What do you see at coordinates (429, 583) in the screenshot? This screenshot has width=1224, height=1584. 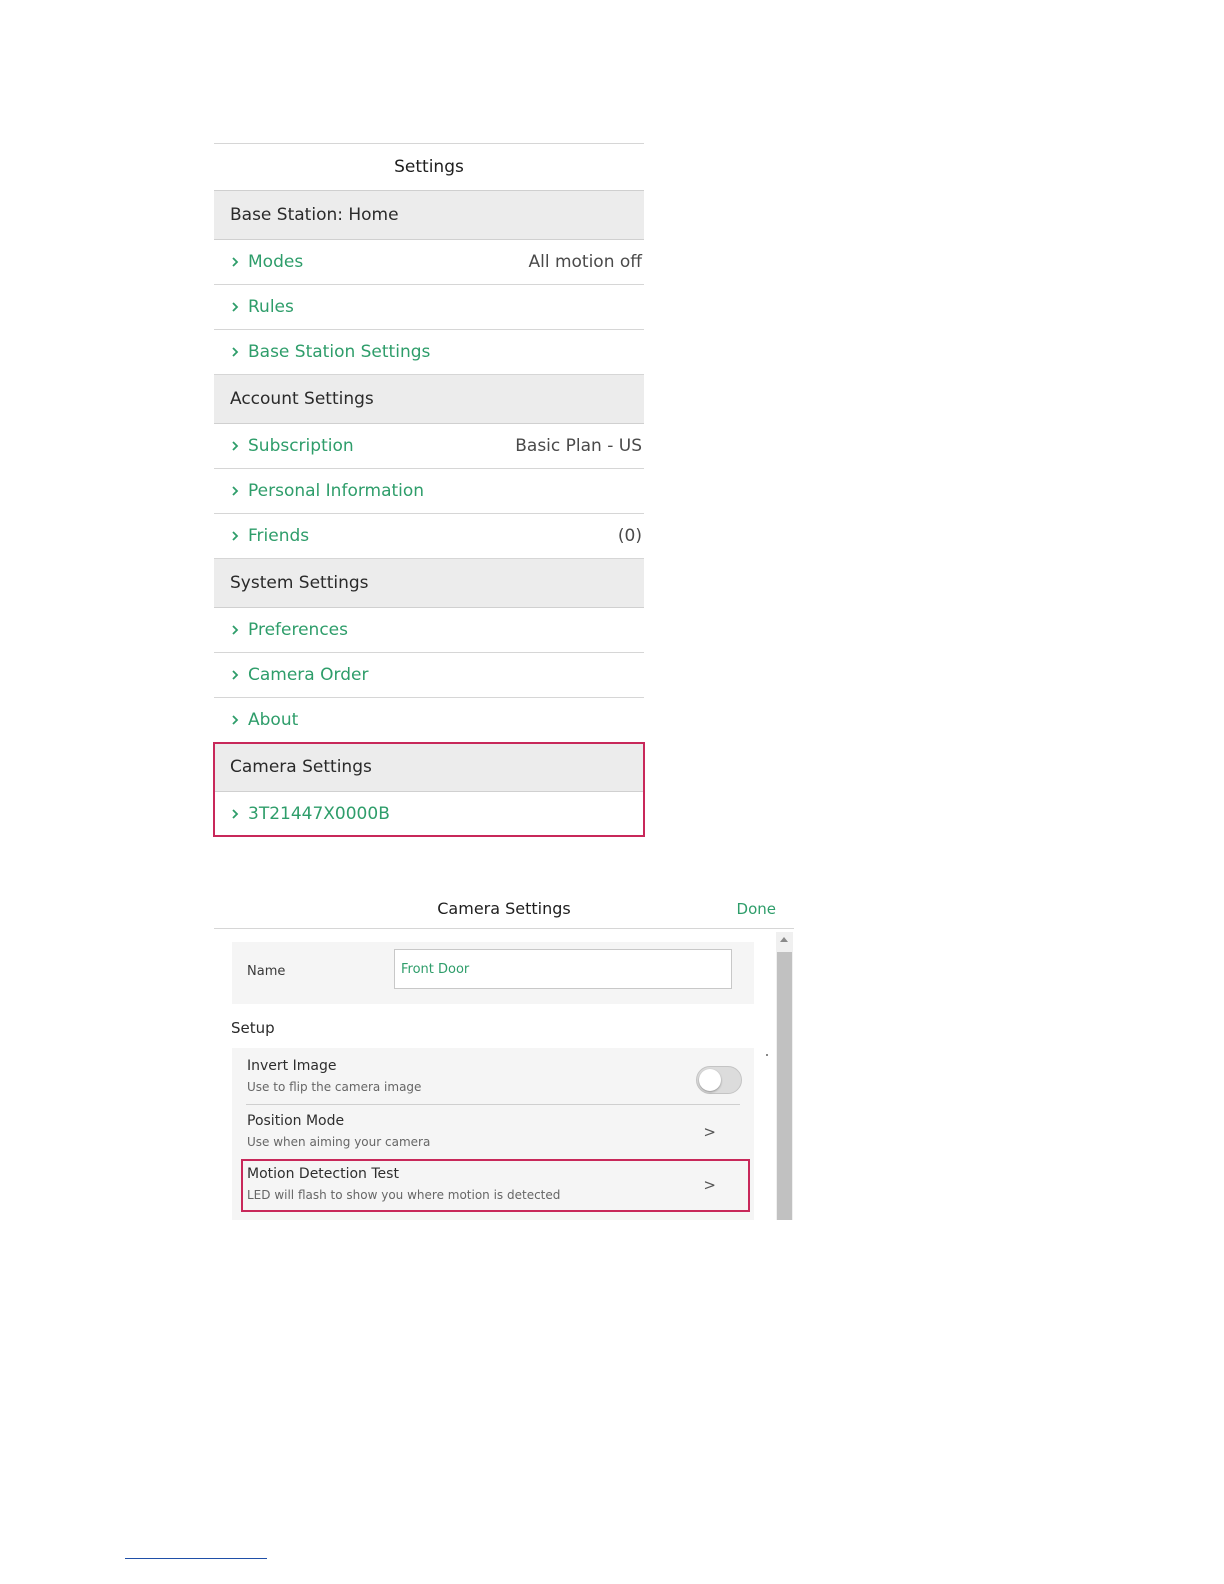 I see `section-header-system: System Settings` at bounding box center [429, 583].